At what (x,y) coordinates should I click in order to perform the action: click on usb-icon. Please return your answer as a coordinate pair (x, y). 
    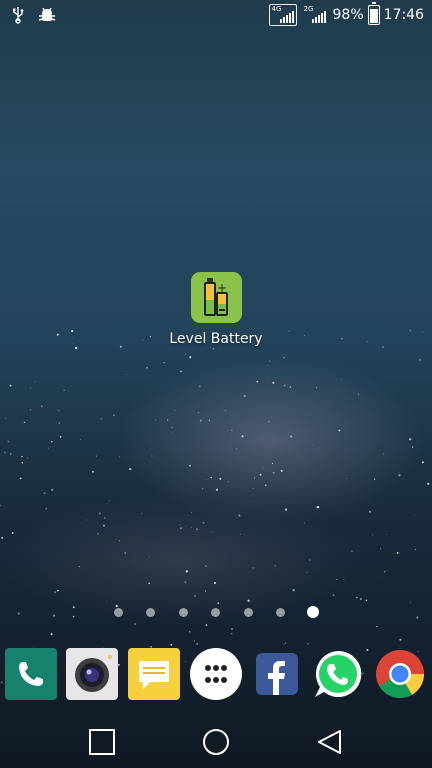
    Looking at the image, I should click on (18, 17).